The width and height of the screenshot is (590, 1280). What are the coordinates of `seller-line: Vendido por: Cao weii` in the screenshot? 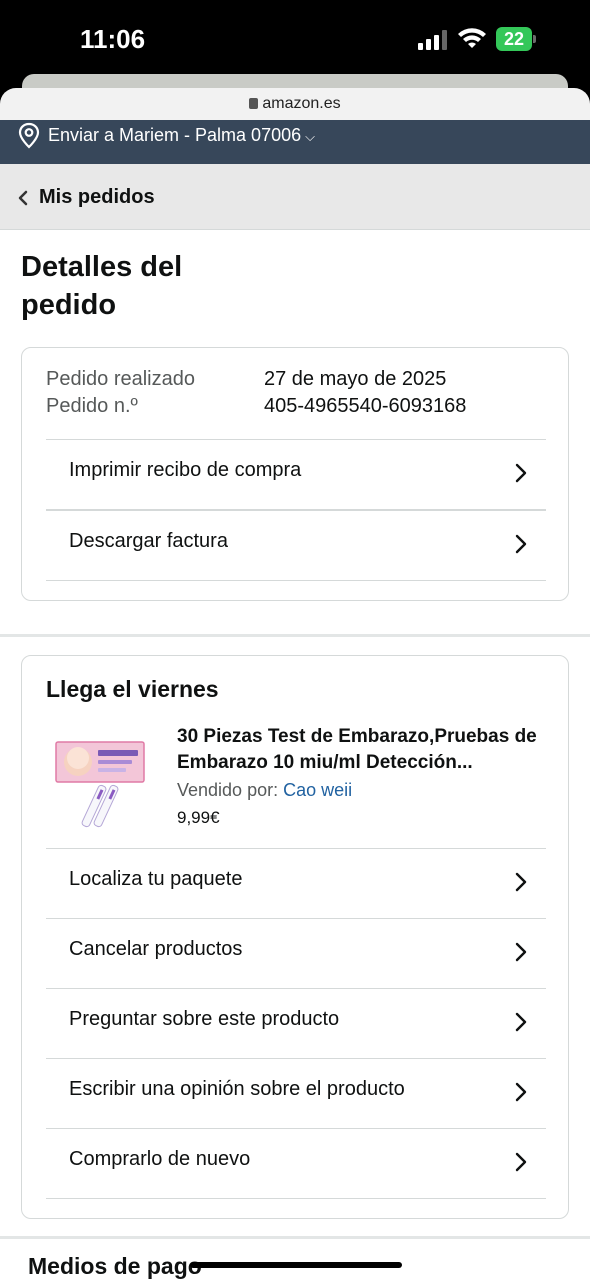 It's located at (264, 790).